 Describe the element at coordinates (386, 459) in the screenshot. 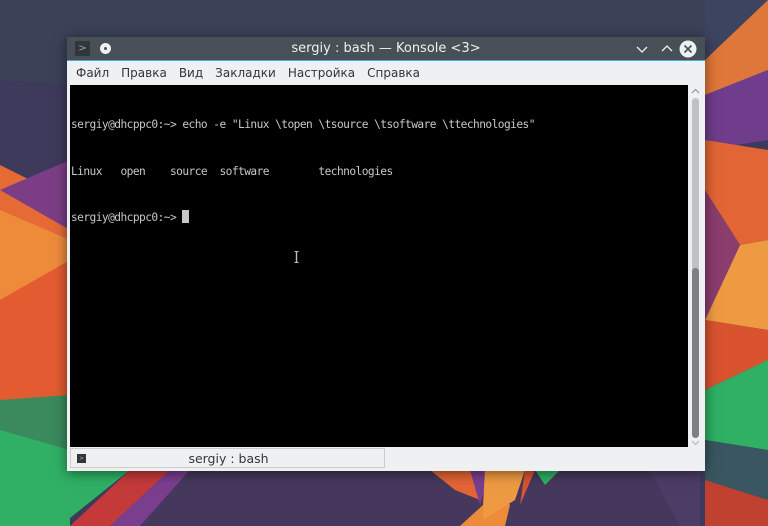

I see `tab-bar: > sergiy : bash` at that location.